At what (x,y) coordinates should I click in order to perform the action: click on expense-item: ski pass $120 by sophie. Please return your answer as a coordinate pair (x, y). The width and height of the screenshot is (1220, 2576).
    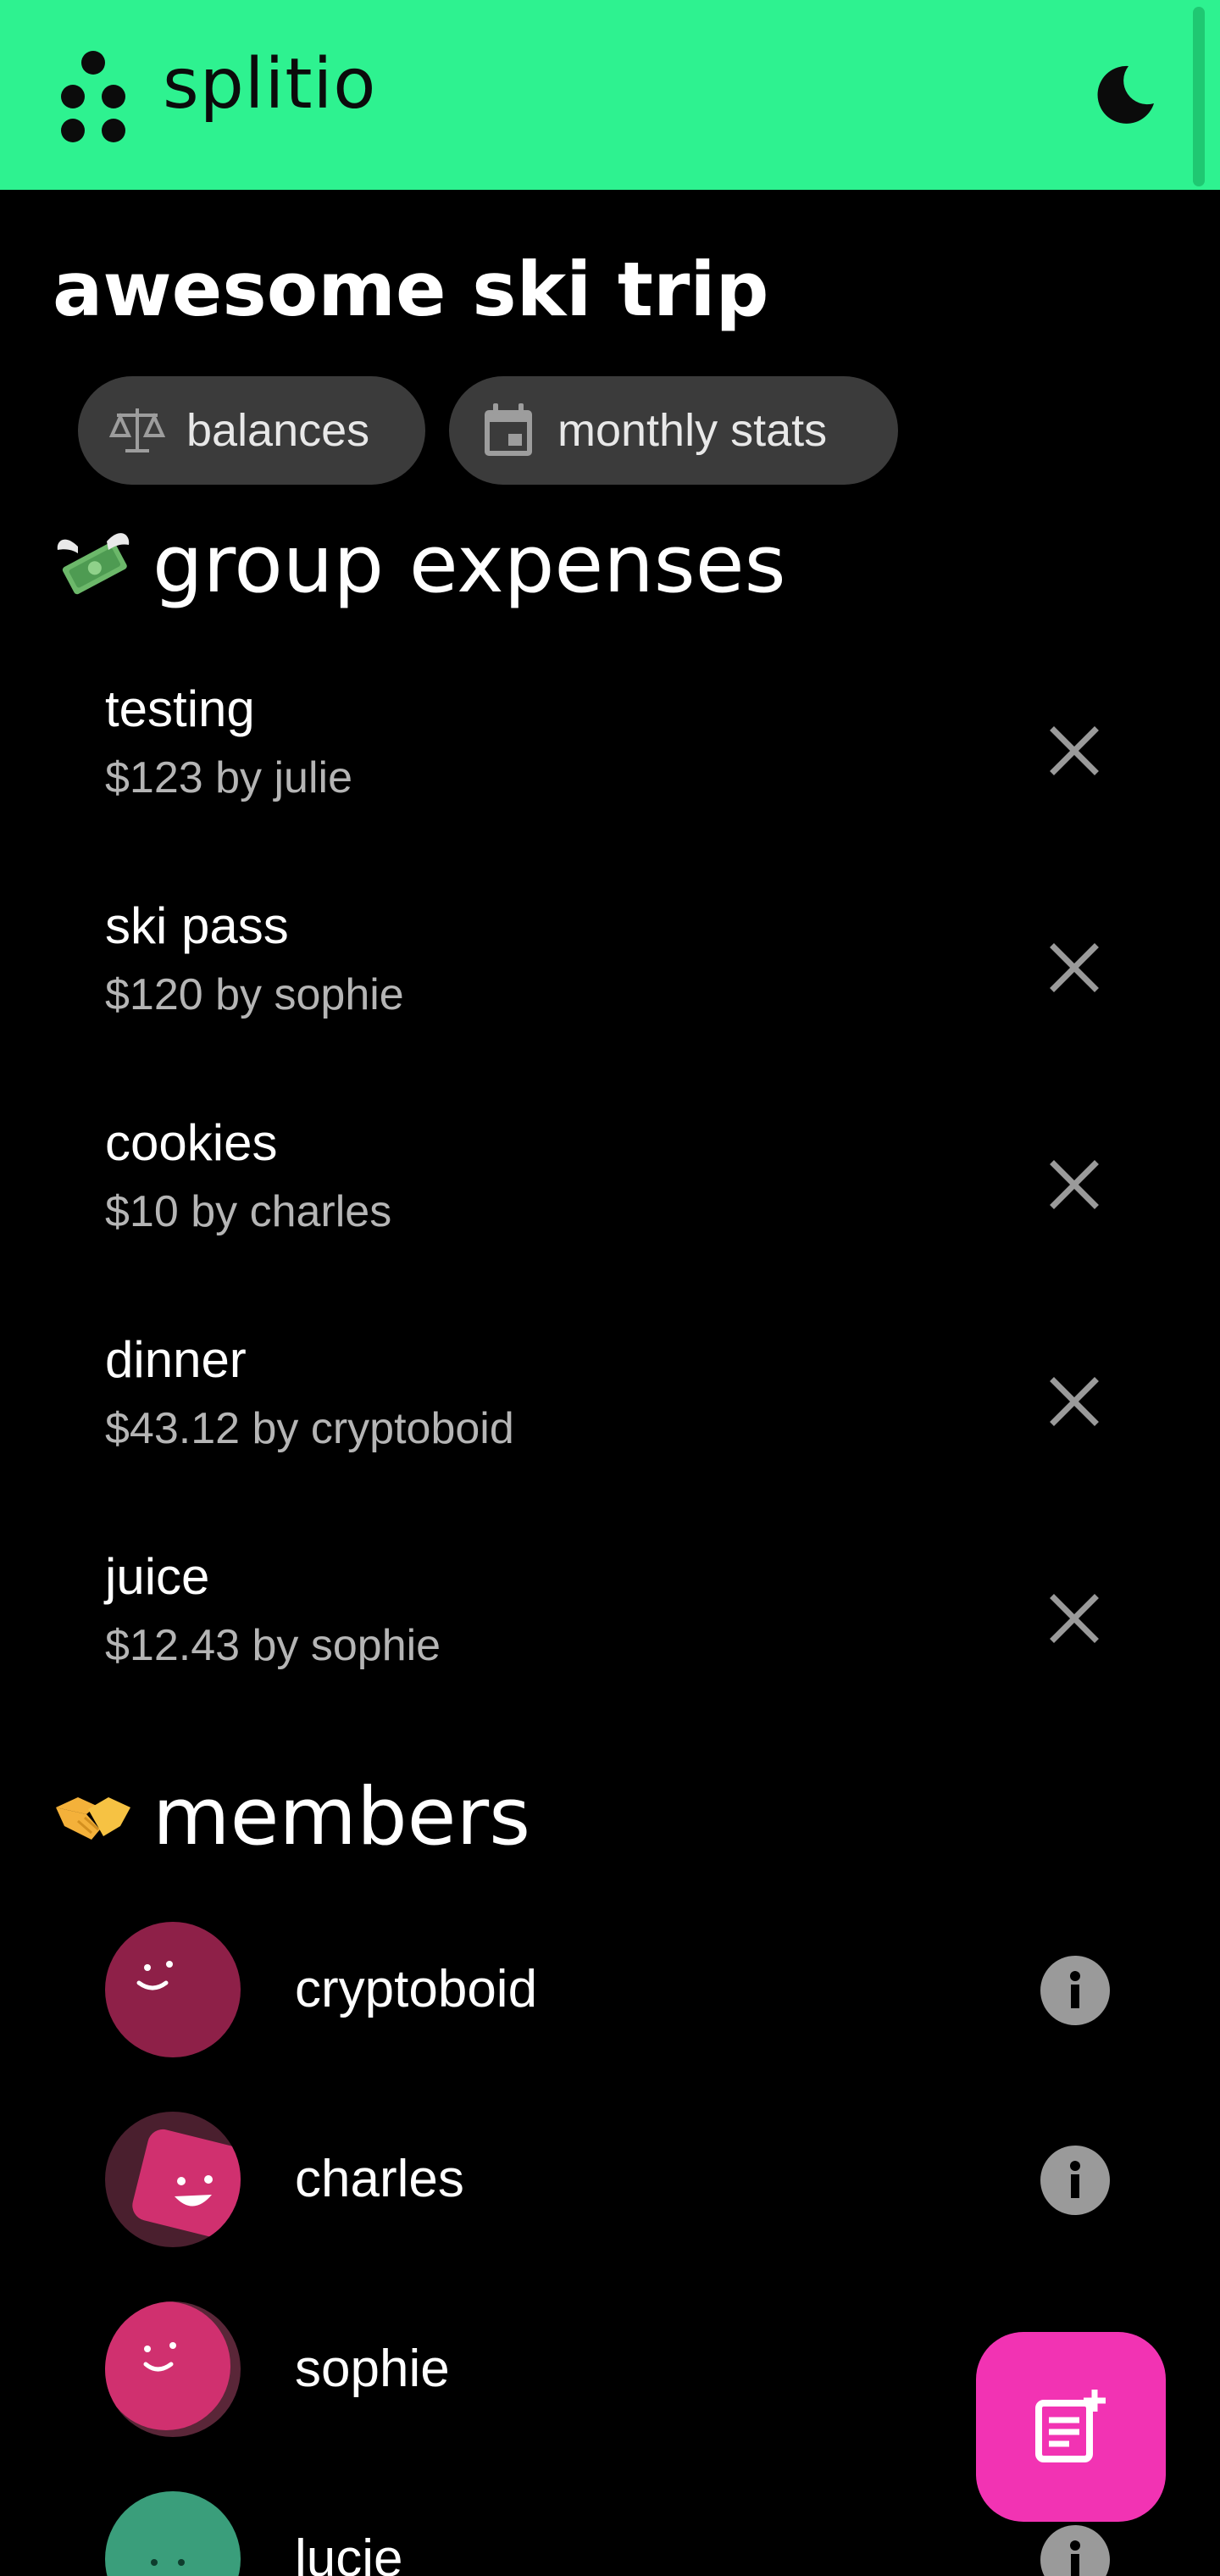
    Looking at the image, I should click on (610, 976).